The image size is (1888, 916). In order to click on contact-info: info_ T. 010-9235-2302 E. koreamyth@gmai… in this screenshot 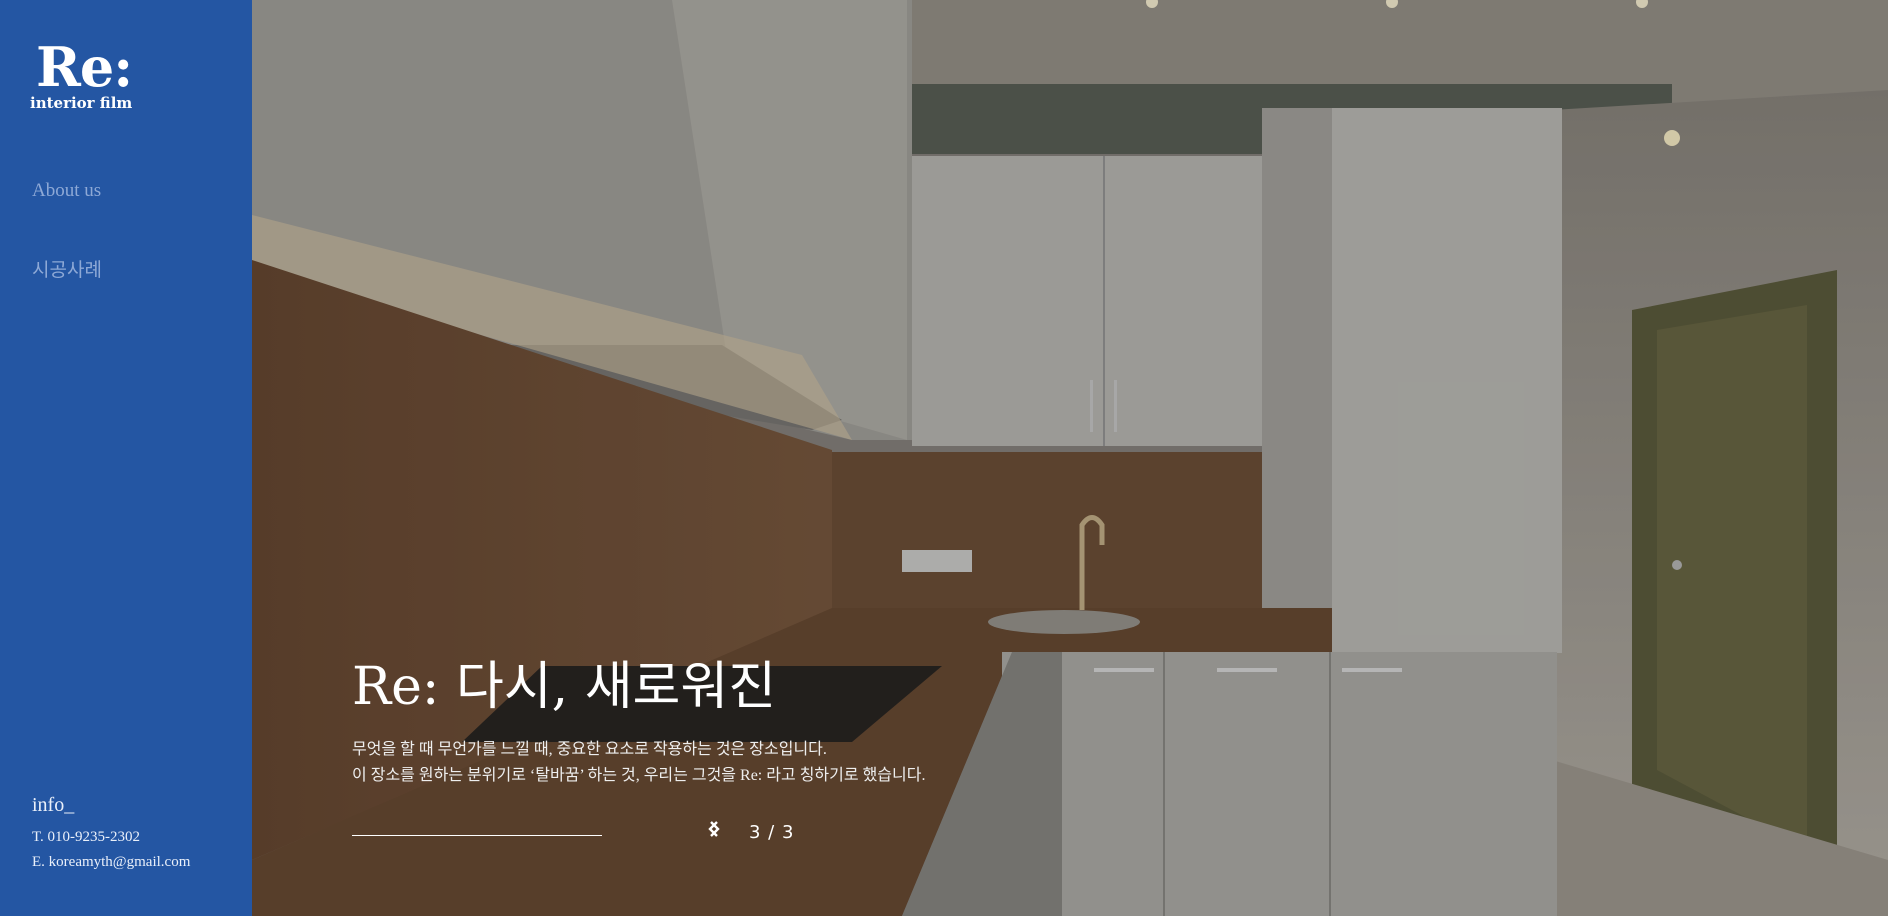, I will do `click(111, 834)`.